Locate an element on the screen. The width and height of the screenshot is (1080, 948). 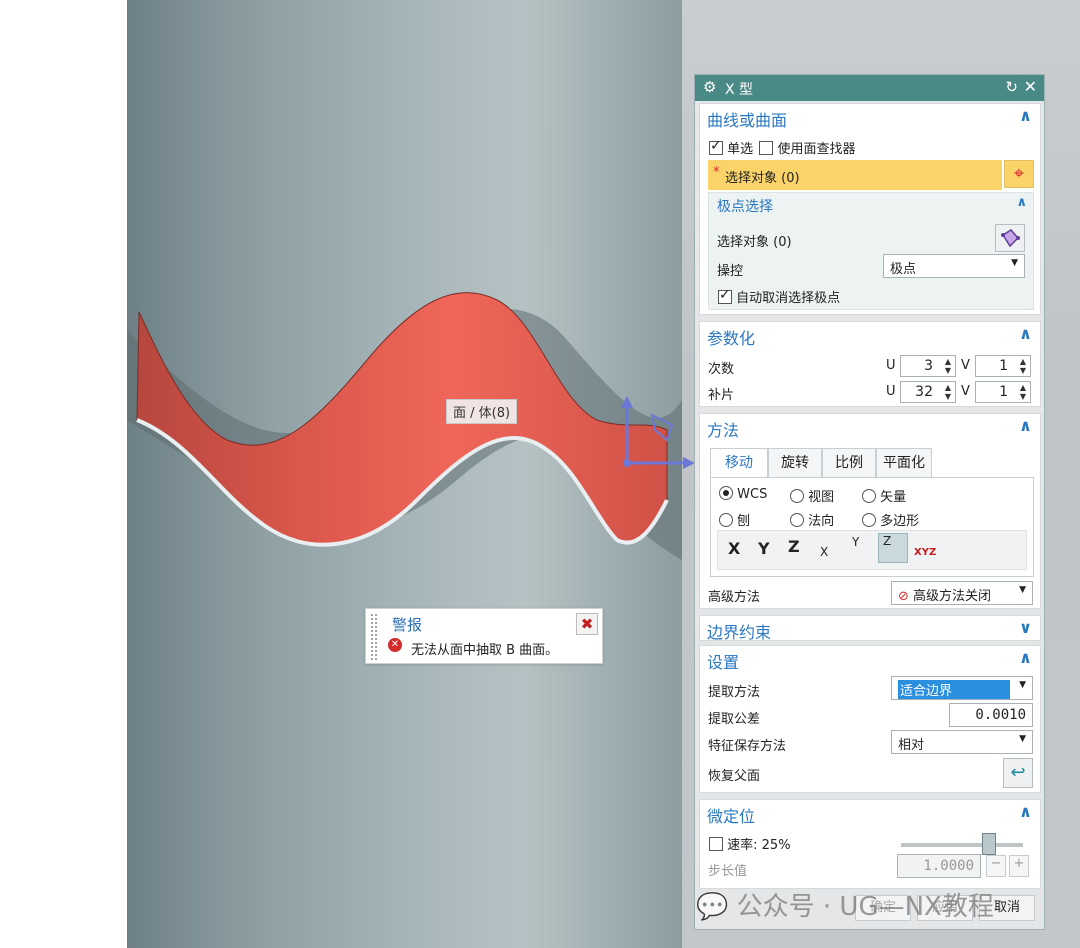
step-input: 1.0000 is located at coordinates (939, 866).